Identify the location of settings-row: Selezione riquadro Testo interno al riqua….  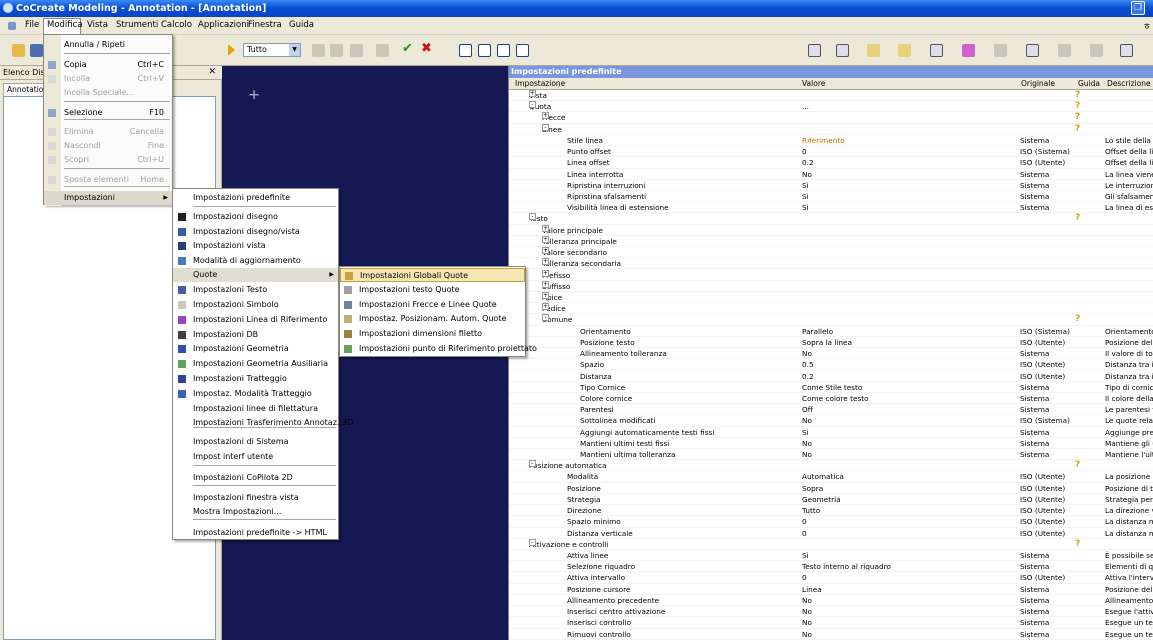
(831, 567).